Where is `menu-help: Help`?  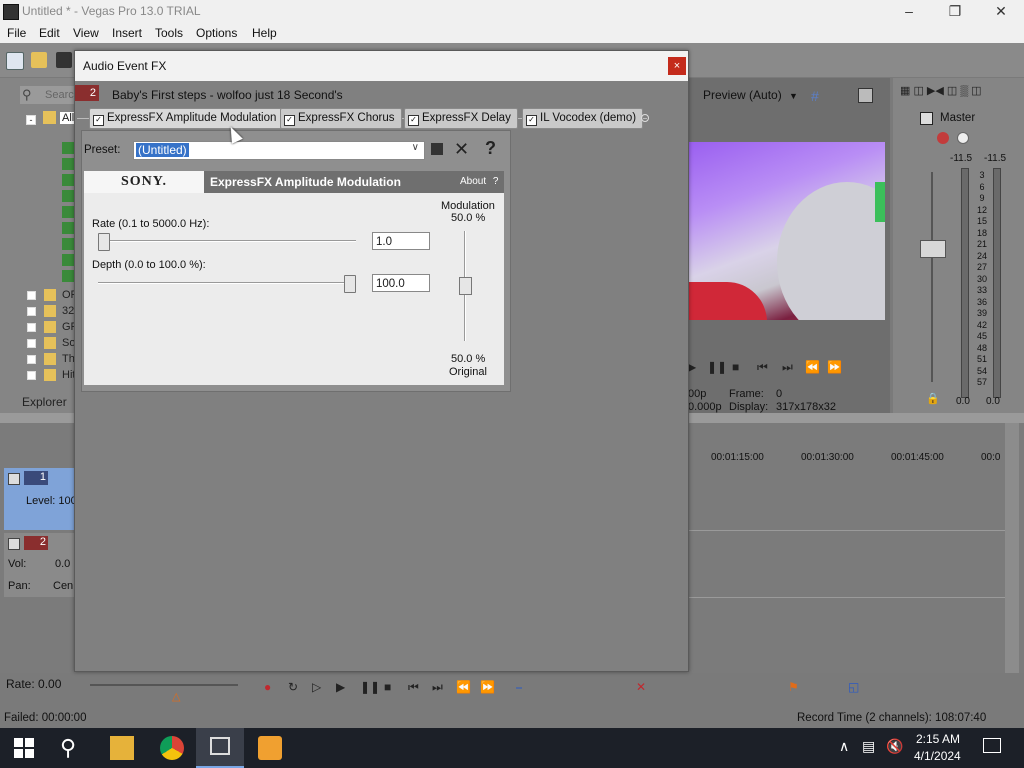
menu-help: Help is located at coordinates (264, 33).